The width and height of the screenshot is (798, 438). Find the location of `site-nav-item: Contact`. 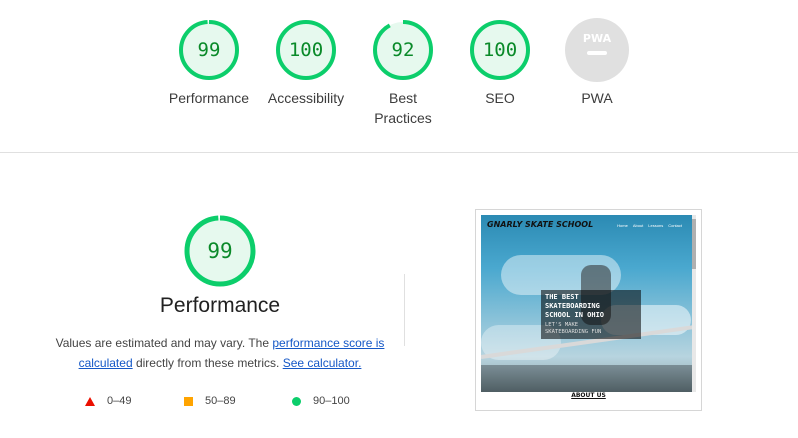

site-nav-item: Contact is located at coordinates (675, 225).